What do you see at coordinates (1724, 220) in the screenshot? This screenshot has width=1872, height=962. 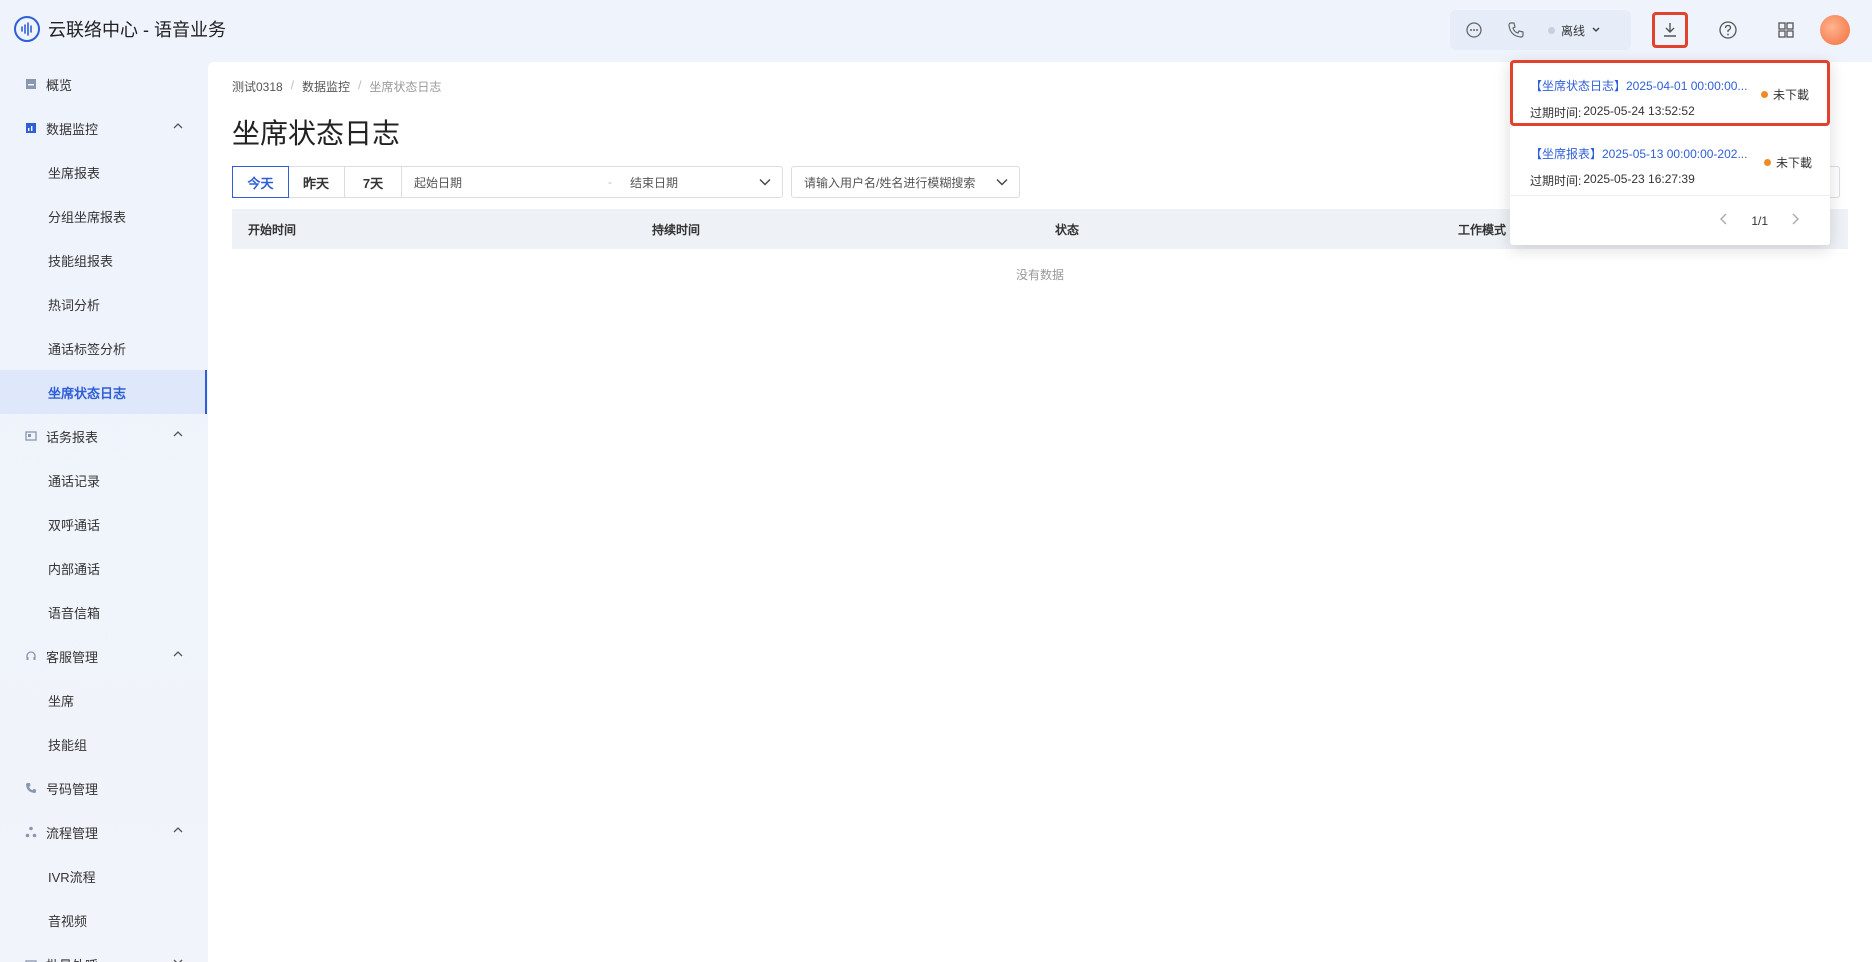 I see `prev-page-icon` at bounding box center [1724, 220].